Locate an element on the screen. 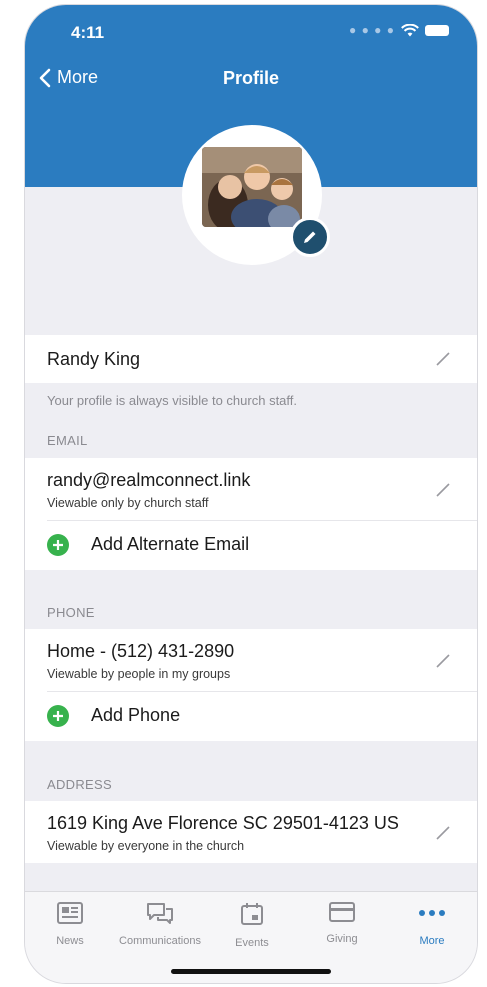  address-visibility: Viewable by everyone in the church is located at coordinates (146, 846).